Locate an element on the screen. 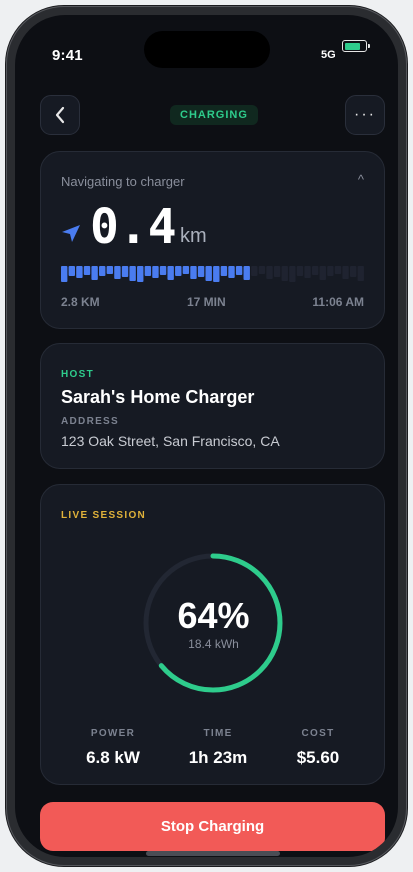  back-button is located at coordinates (60, 115).